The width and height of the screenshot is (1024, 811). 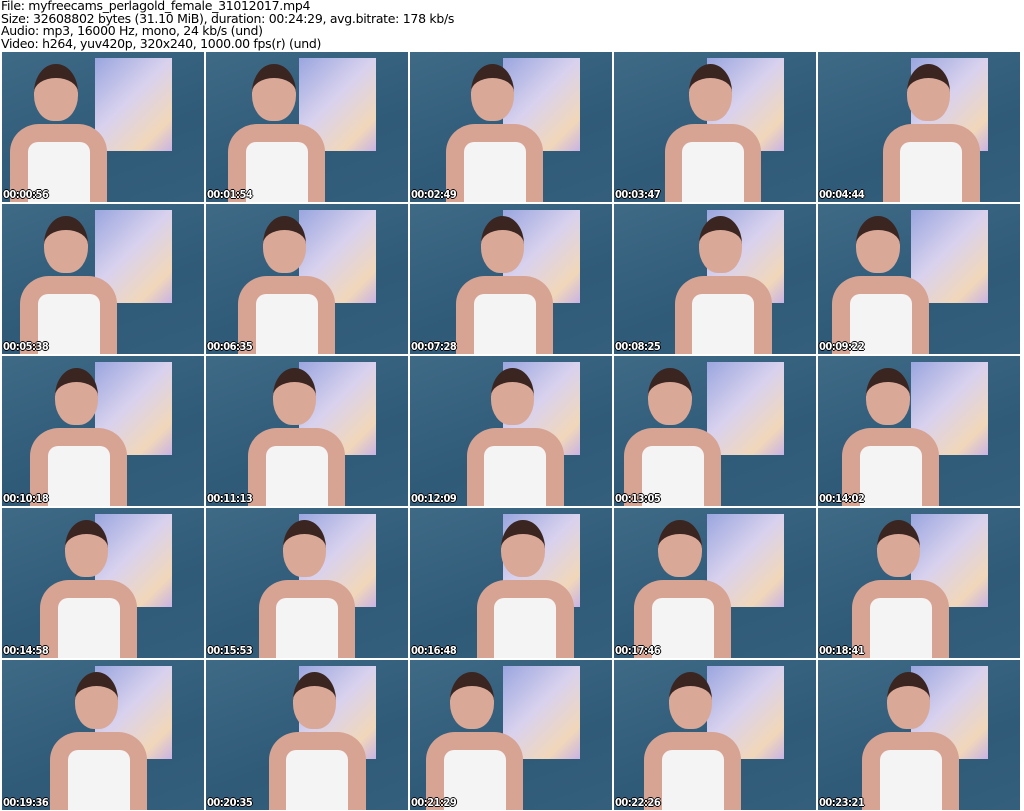 I want to click on video-thumbnail: 00:22:26, so click(x=715, y=735).